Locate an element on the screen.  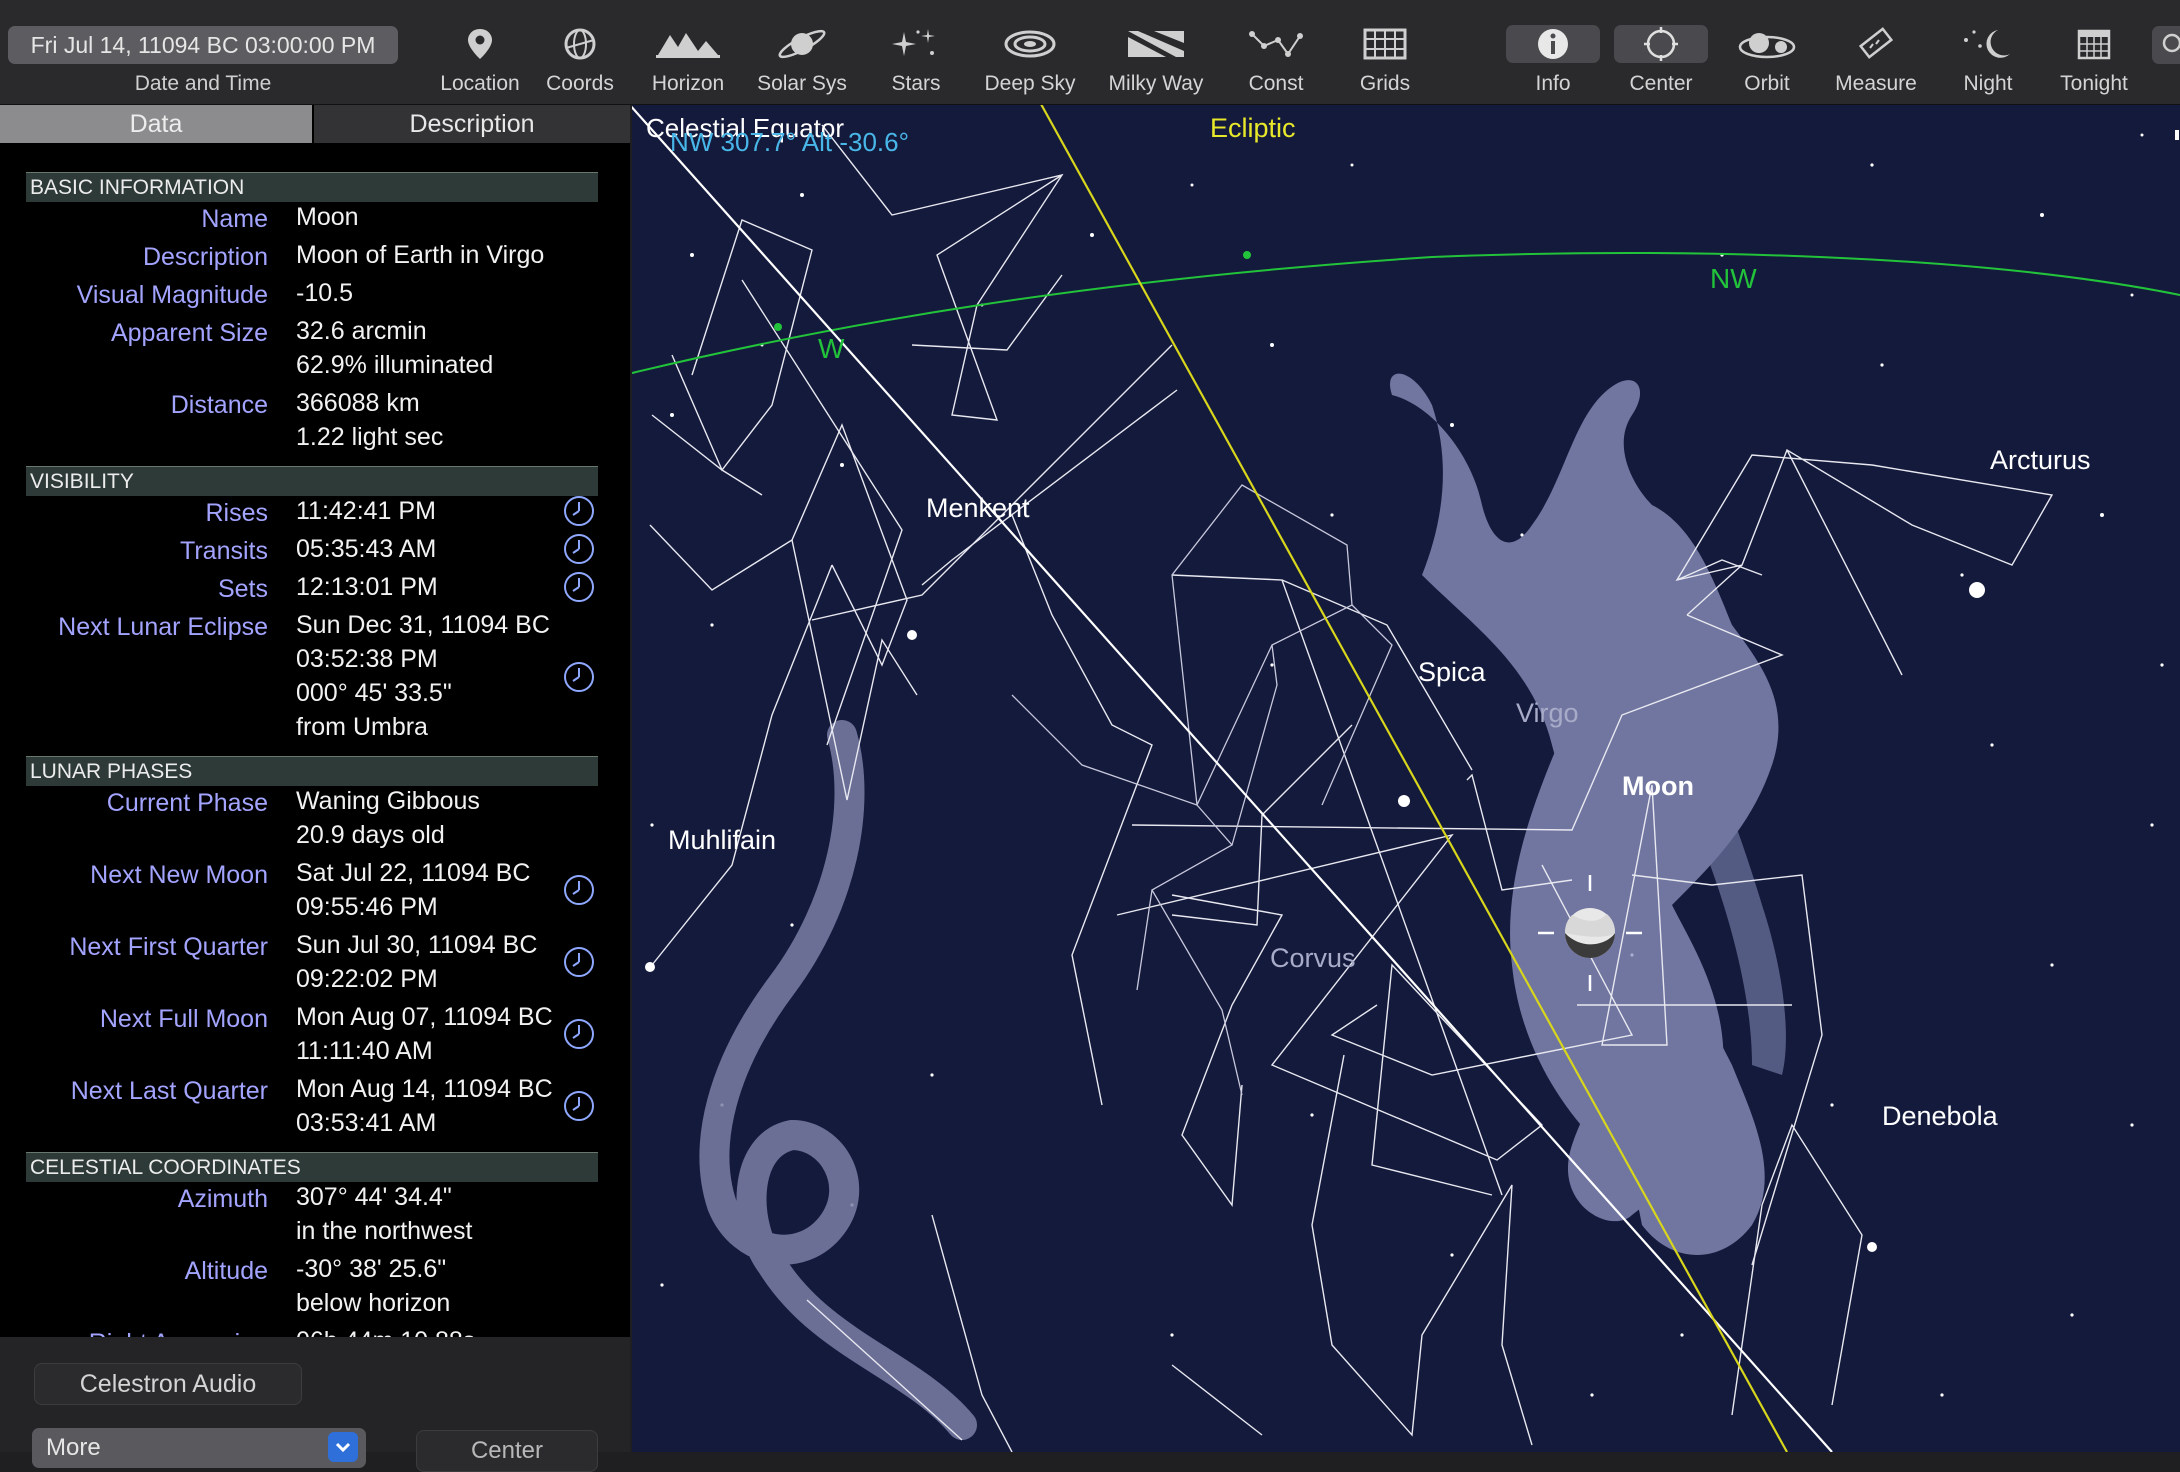
grids-button: Grids is located at coordinates (1385, 52).